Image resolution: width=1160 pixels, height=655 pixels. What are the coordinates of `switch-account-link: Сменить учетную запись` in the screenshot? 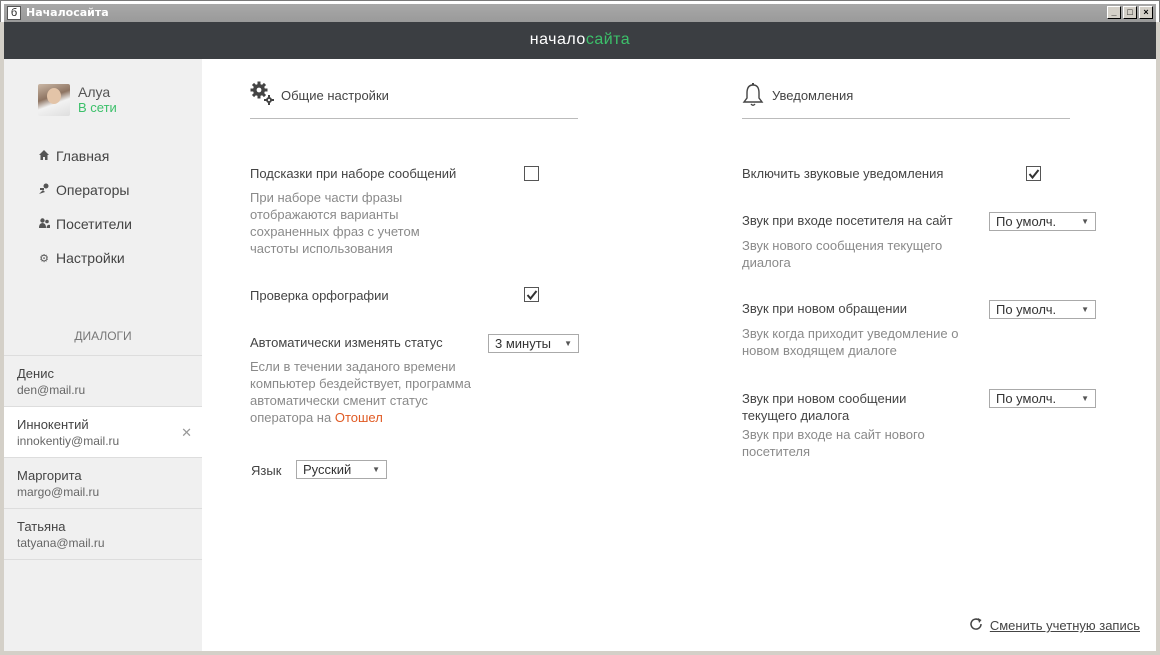 It's located at (1054, 625).